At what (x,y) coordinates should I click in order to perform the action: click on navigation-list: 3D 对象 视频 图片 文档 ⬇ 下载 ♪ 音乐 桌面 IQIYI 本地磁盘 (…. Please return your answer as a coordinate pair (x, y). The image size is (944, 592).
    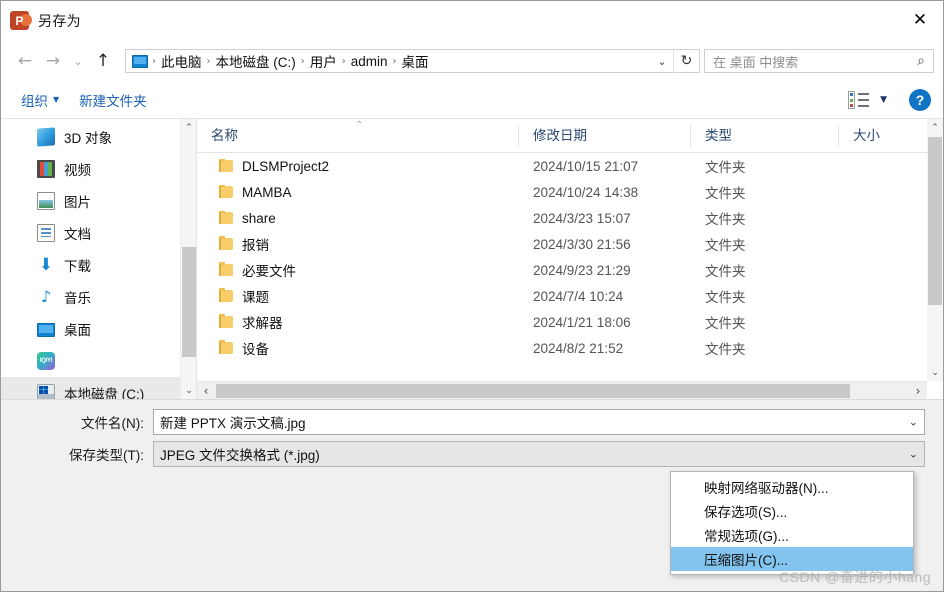
    Looking at the image, I should click on (98, 259).